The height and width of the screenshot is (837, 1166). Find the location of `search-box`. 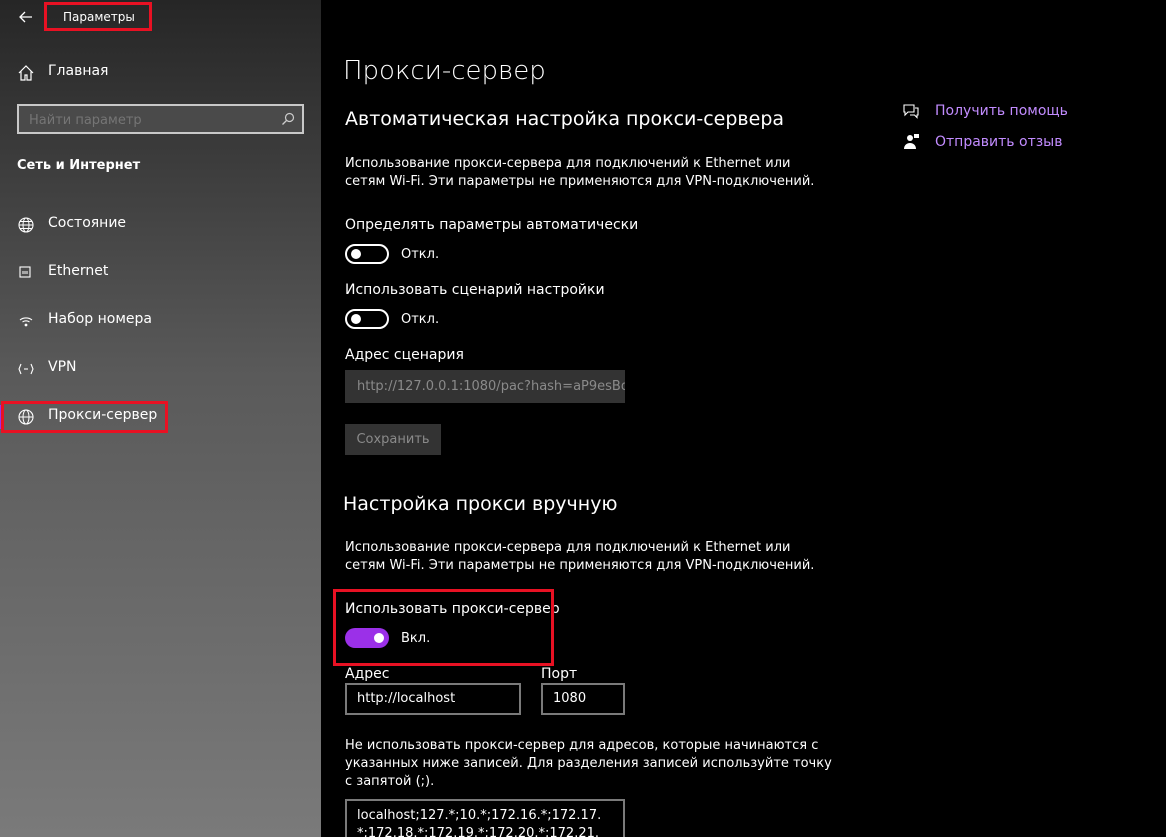

search-box is located at coordinates (160, 119).